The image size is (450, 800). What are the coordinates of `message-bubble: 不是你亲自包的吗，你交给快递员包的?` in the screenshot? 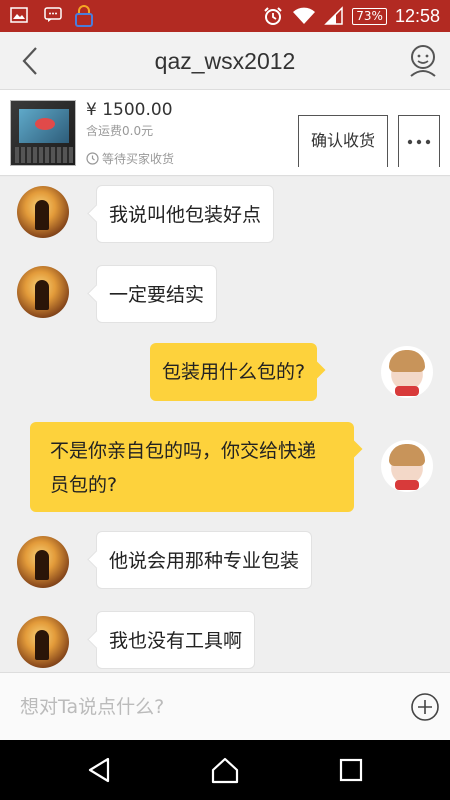 It's located at (192, 467).